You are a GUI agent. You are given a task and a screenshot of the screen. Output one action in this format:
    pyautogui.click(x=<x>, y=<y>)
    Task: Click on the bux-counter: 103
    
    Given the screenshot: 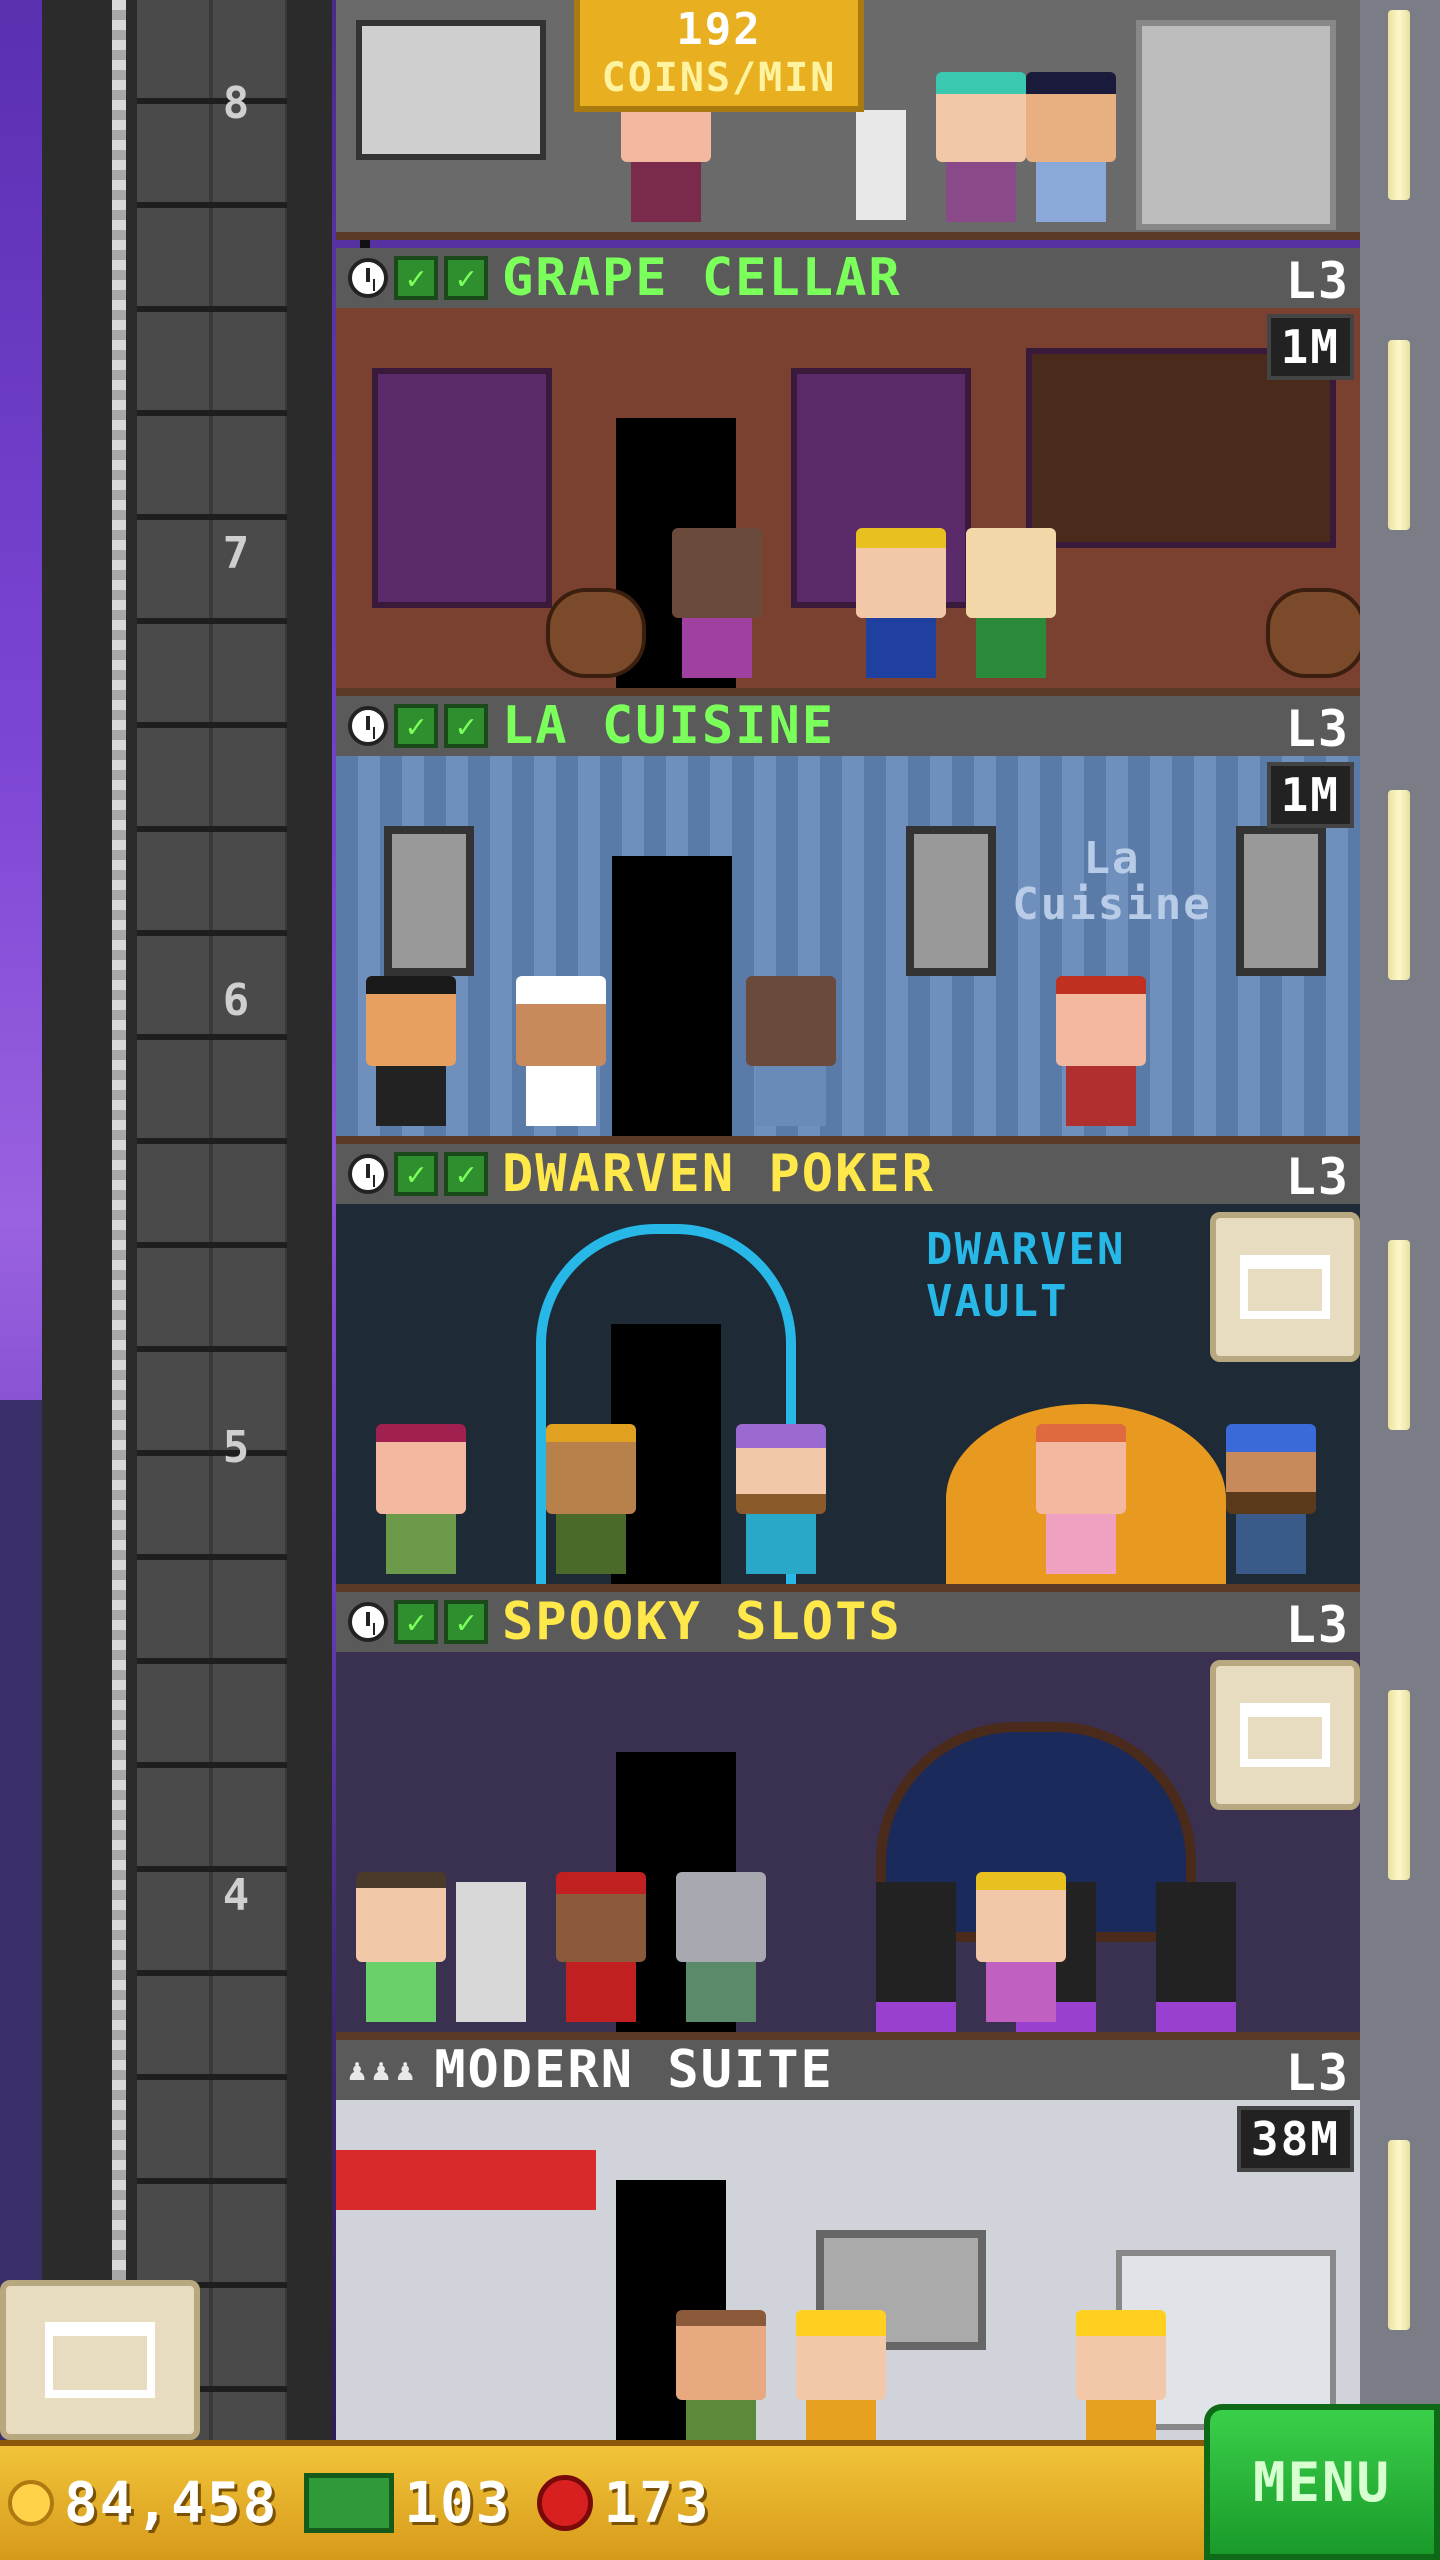 What is the action you would take?
    pyautogui.click(x=407, y=2503)
    